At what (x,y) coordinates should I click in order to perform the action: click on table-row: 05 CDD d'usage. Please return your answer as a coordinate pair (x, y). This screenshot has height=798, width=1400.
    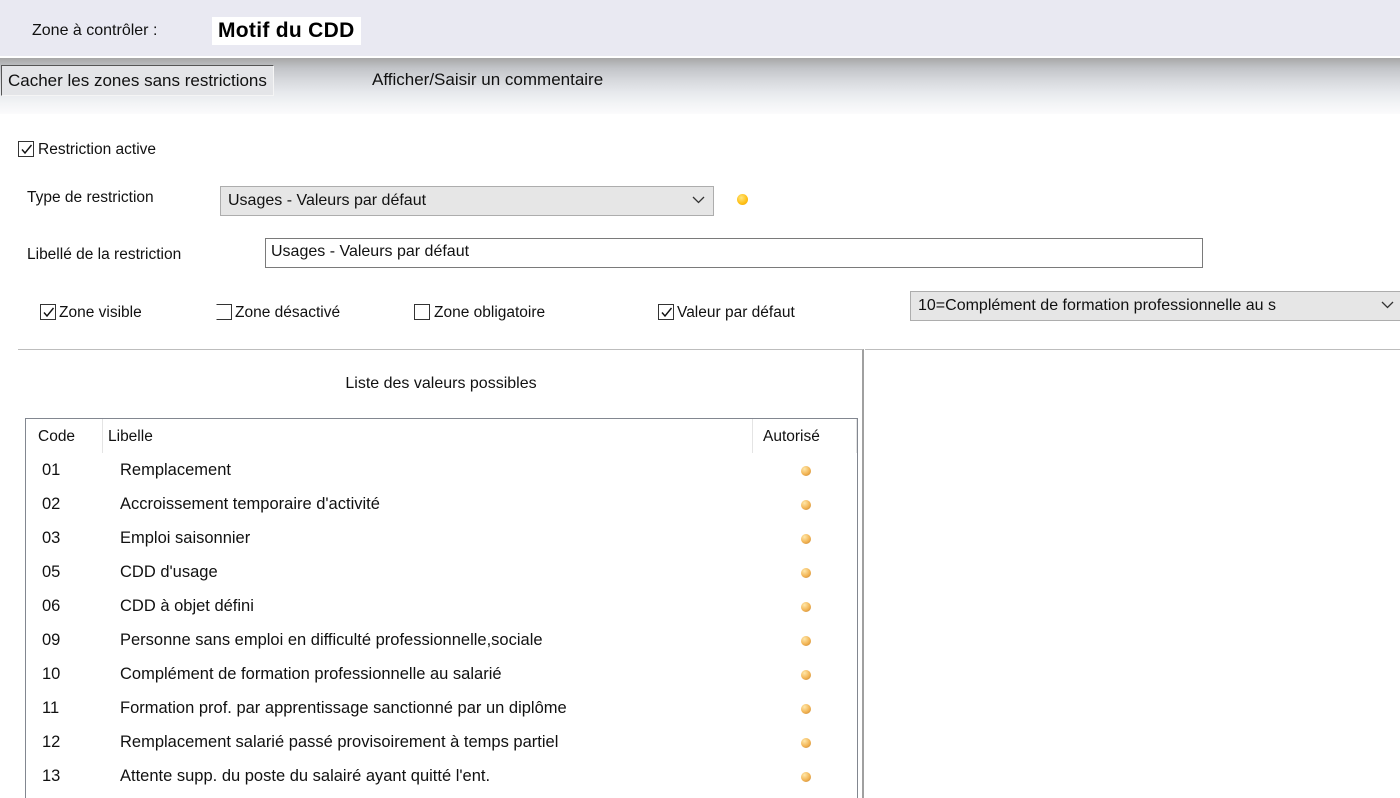
    Looking at the image, I should click on (441, 572).